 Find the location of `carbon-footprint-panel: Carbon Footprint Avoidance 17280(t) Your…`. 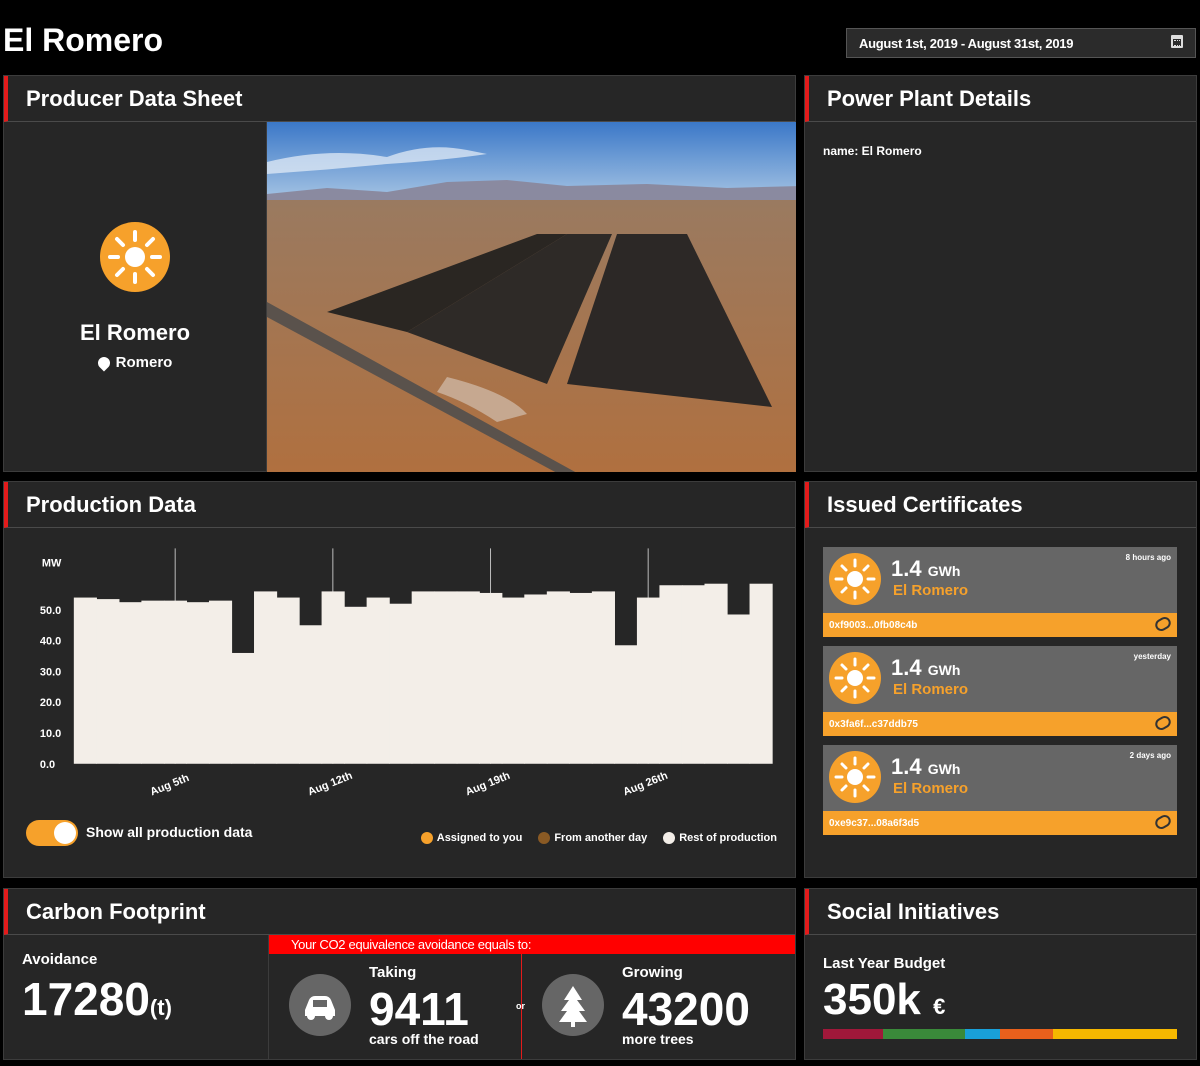

carbon-footprint-panel: Carbon Footprint Avoidance 17280(t) Your… is located at coordinates (399, 974).